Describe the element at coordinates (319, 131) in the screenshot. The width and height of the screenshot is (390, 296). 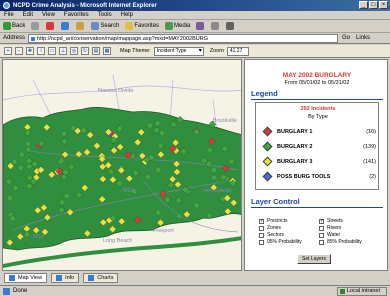
I see `legend-item: BURGLARY 1 (10)` at that location.